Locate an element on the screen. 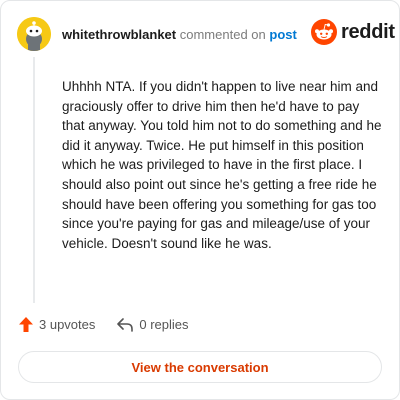 The width and height of the screenshot is (400, 400). comment-actions: 3 upvotes 0 replies is located at coordinates (104, 324).